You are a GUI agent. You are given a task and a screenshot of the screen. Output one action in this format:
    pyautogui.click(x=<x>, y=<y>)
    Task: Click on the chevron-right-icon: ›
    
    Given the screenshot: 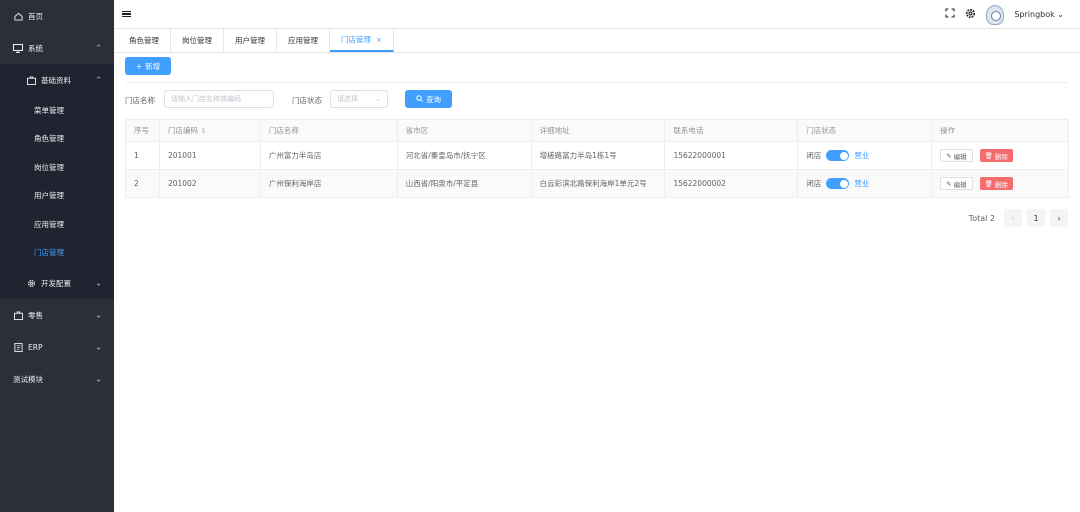 What is the action you would take?
    pyautogui.click(x=1059, y=218)
    